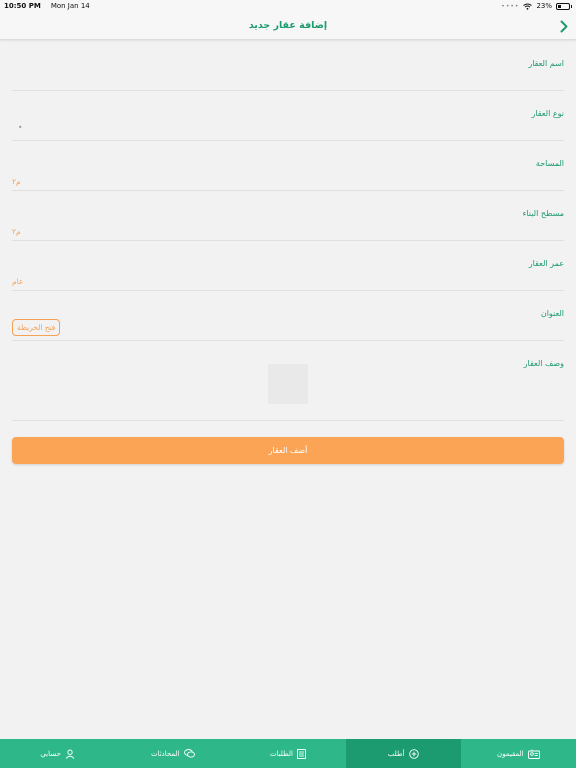 The image size is (576, 768). Describe the element at coordinates (510, 6) in the screenshot. I see `signal-dots-icon: ••••` at that location.